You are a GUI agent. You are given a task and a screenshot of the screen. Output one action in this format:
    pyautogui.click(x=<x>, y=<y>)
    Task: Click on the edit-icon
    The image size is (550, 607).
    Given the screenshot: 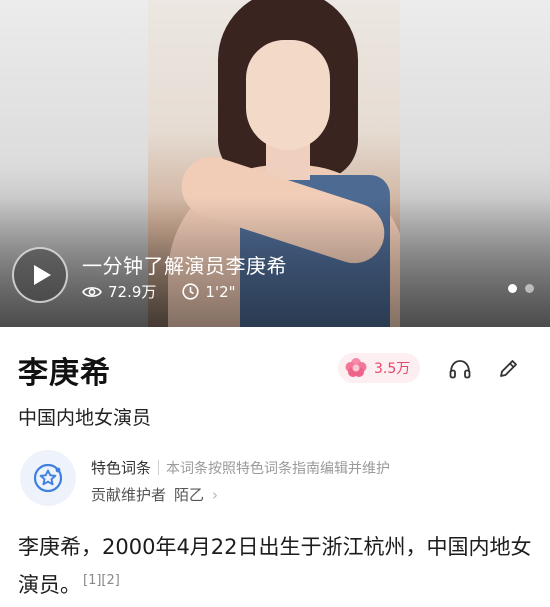 What is the action you would take?
    pyautogui.click(x=508, y=368)
    